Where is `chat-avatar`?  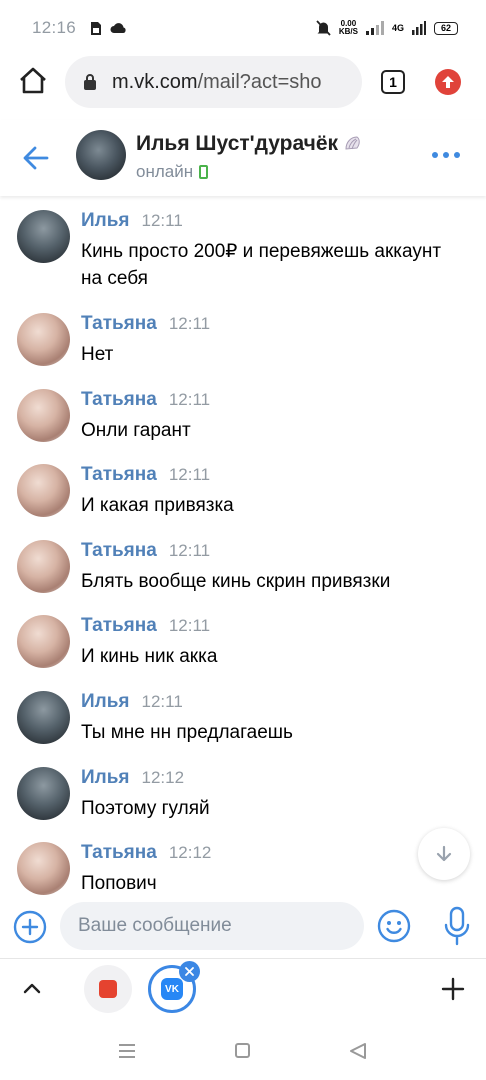 chat-avatar is located at coordinates (101, 155).